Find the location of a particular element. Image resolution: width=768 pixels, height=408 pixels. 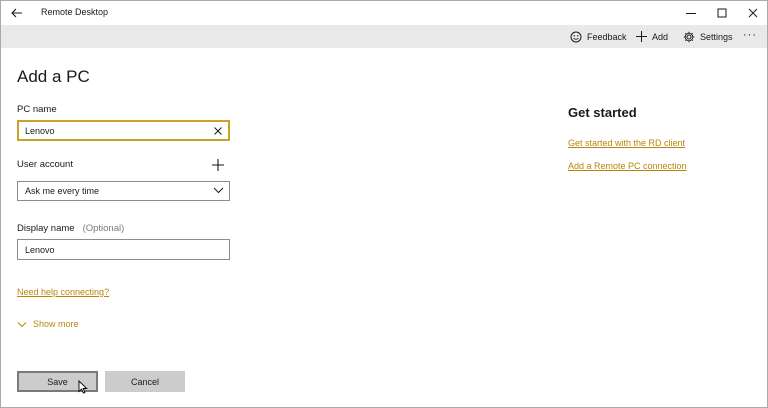

minimize-icon is located at coordinates (691, 13).